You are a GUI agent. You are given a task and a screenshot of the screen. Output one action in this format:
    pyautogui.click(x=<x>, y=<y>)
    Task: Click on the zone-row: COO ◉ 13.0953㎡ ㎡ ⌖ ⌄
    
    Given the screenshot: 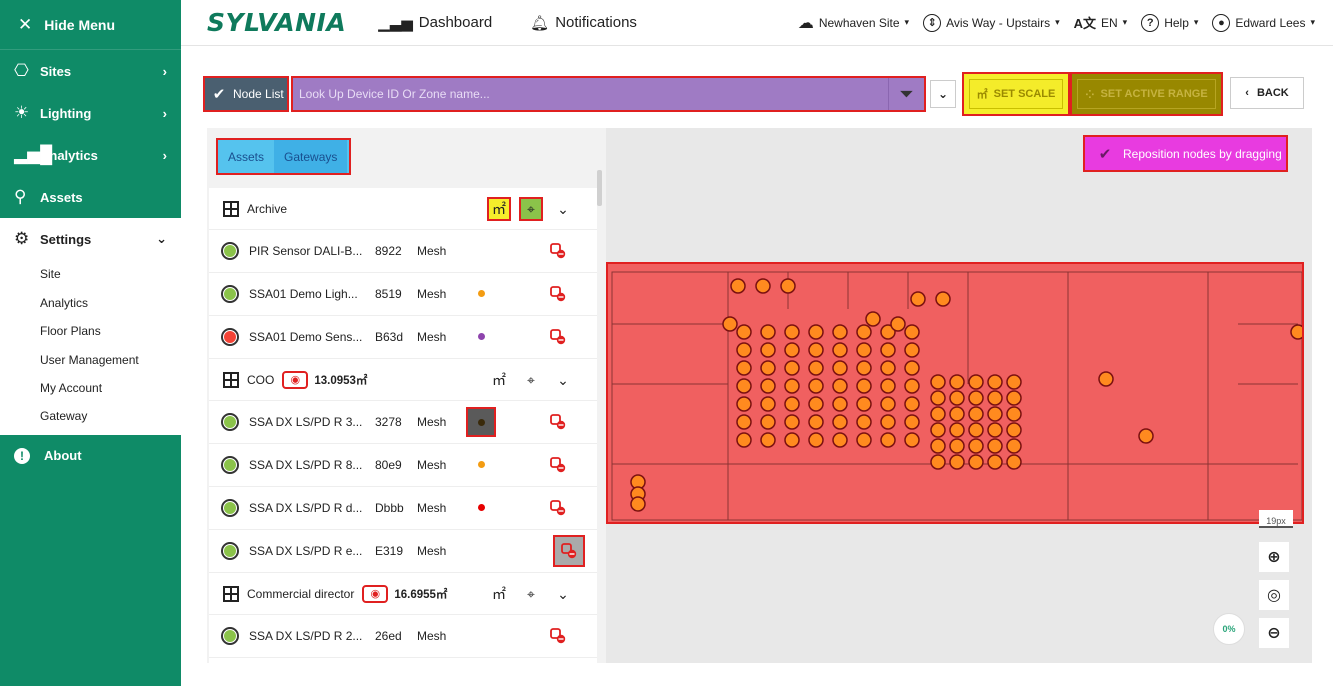 What is the action you would take?
    pyautogui.click(x=403, y=380)
    